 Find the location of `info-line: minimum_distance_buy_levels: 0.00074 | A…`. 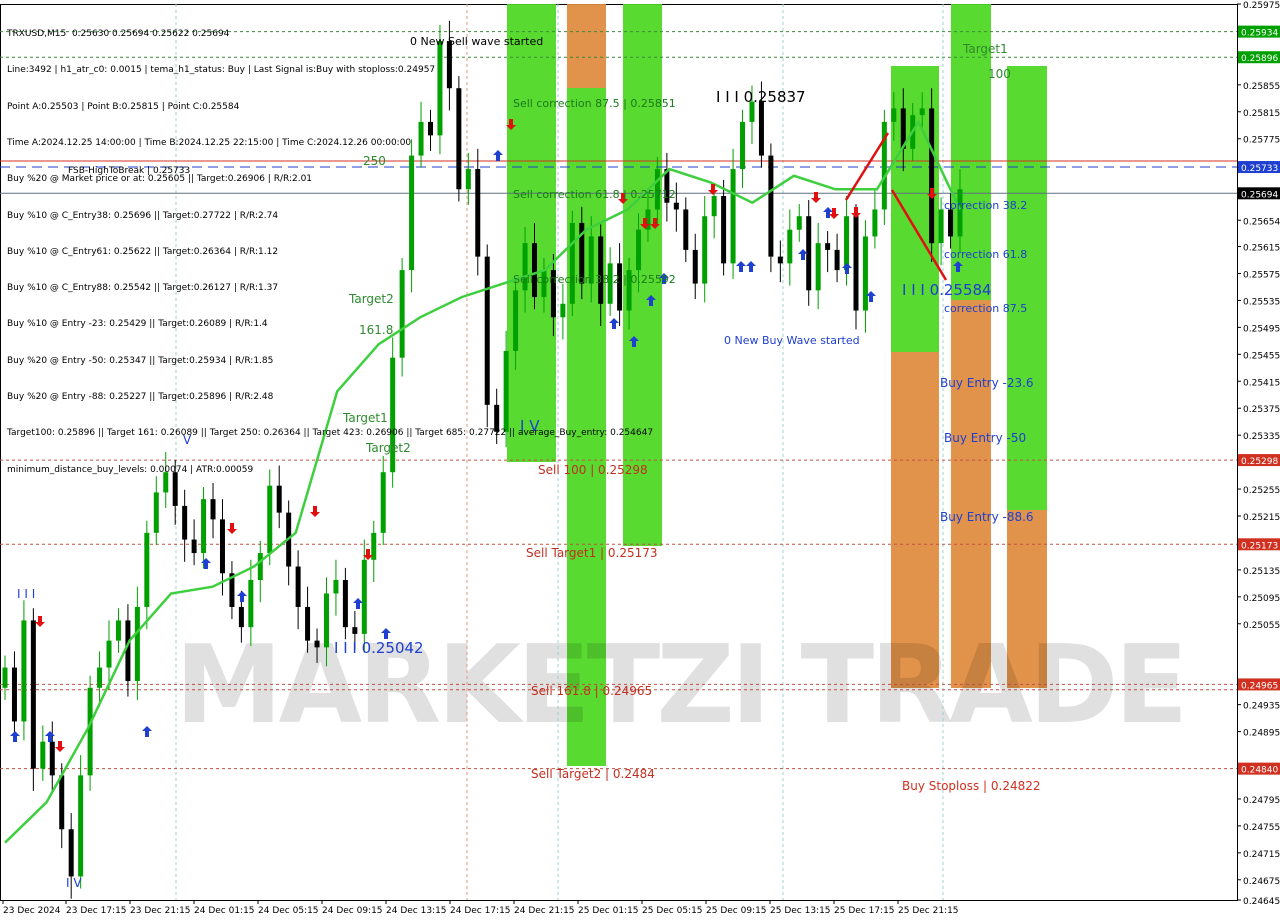

info-line: minimum_distance_buy_levels: 0.00074 | A… is located at coordinates (130, 469).